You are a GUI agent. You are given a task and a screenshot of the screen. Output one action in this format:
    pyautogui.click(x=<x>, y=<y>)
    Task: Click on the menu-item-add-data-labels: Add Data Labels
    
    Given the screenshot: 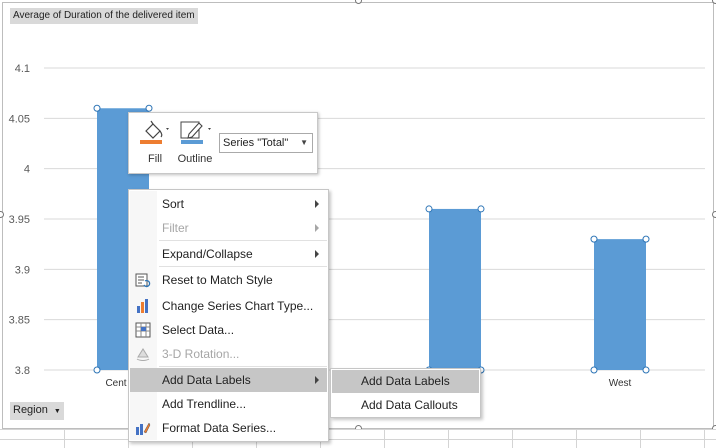 What is the action you would take?
    pyautogui.click(x=228, y=380)
    